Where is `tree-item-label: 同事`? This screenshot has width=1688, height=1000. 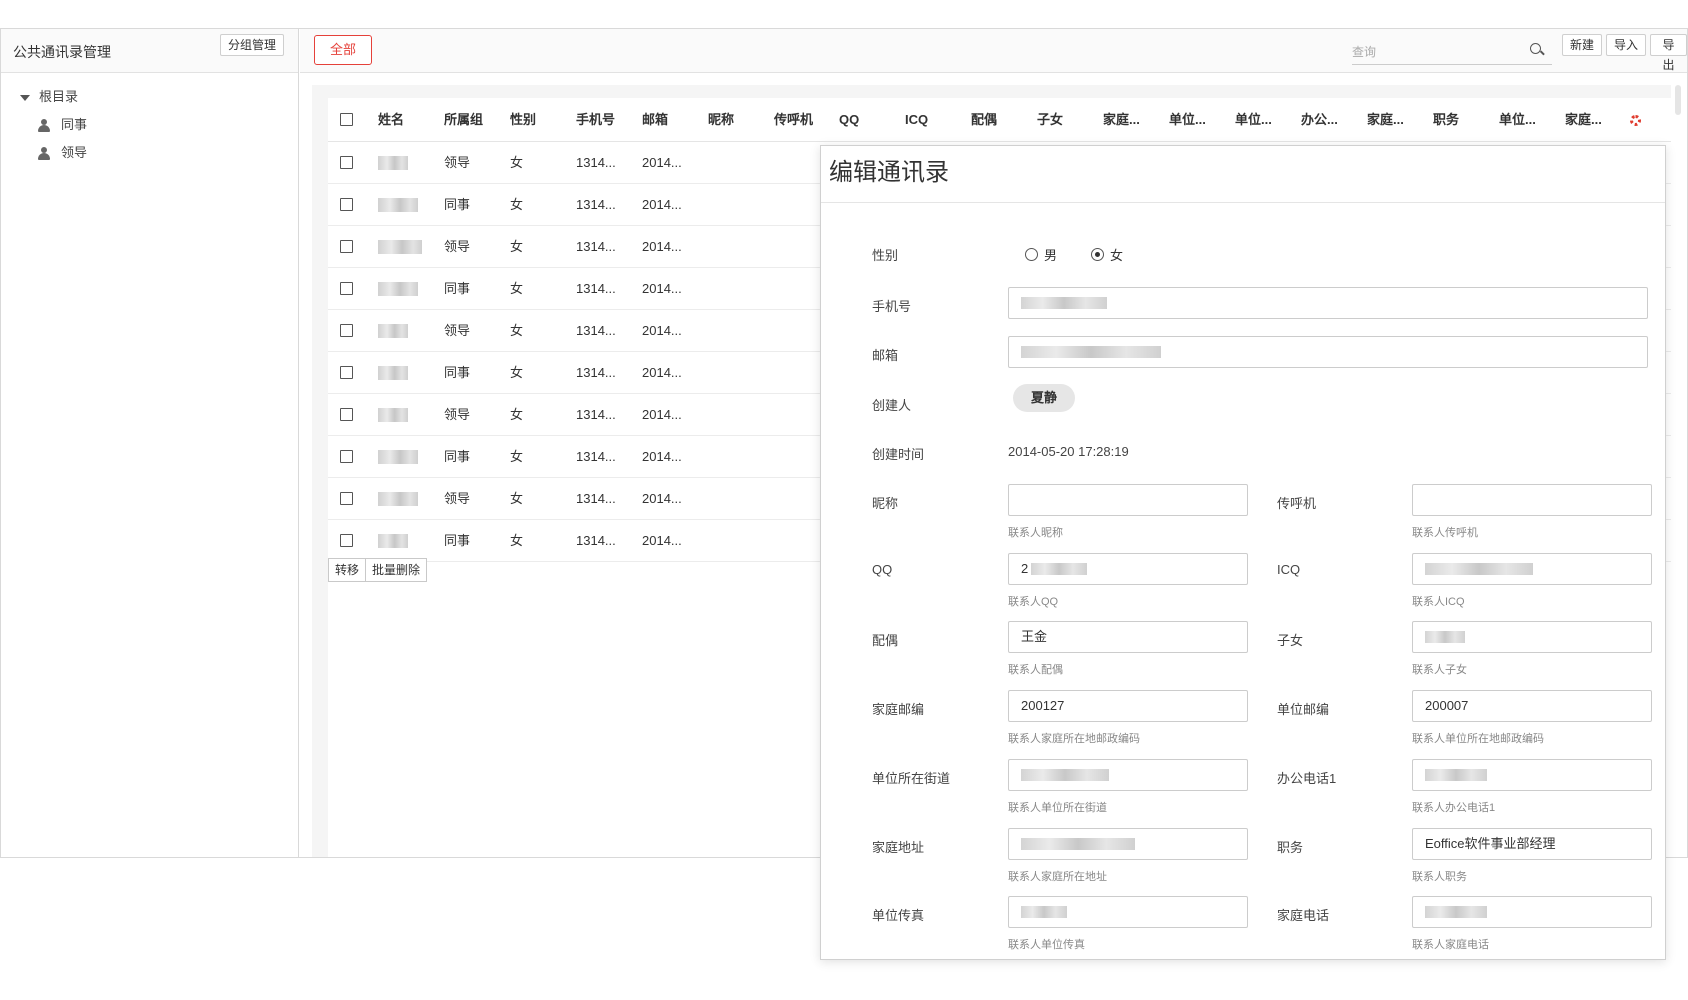 tree-item-label: 同事 is located at coordinates (74, 124).